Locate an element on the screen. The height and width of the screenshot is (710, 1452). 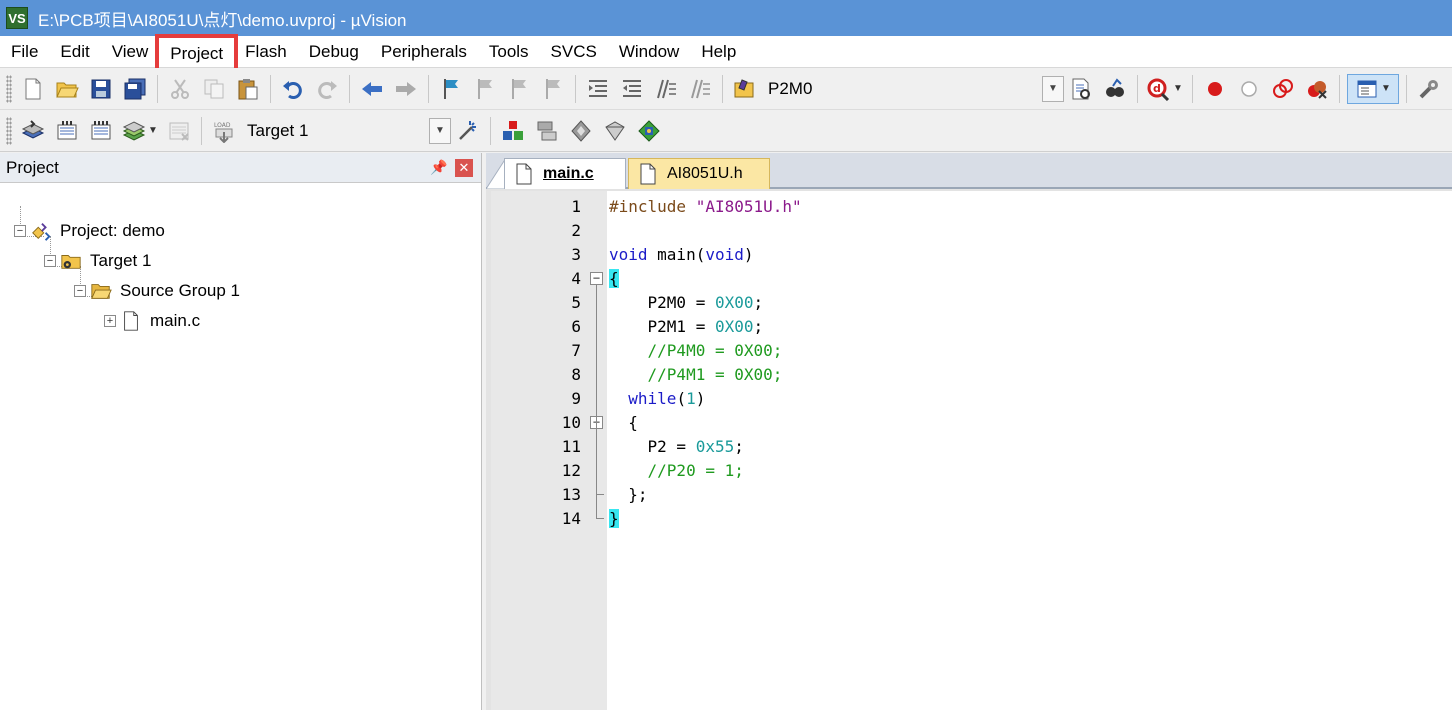
stop-build-icon is located at coordinates (179, 131).